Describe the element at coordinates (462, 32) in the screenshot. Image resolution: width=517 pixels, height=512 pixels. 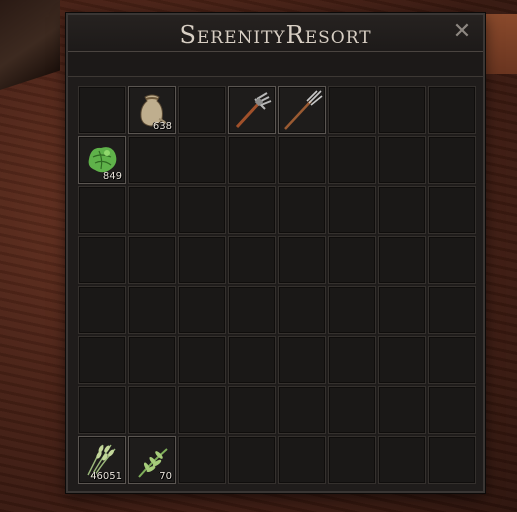
I see `close-icon: ✕` at that location.